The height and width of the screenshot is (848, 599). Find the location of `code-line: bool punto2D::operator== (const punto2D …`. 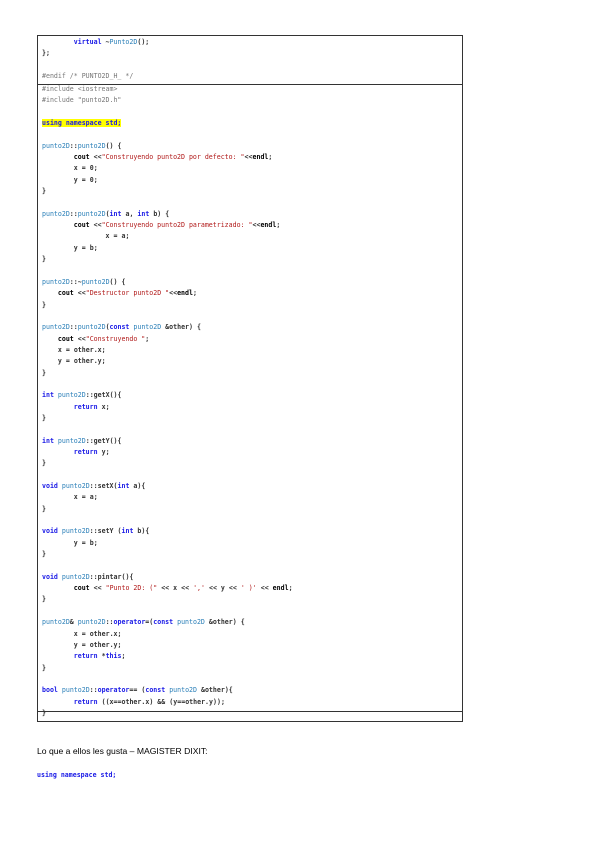

code-line: bool punto2D::operator== (const punto2D … is located at coordinates (137, 690).